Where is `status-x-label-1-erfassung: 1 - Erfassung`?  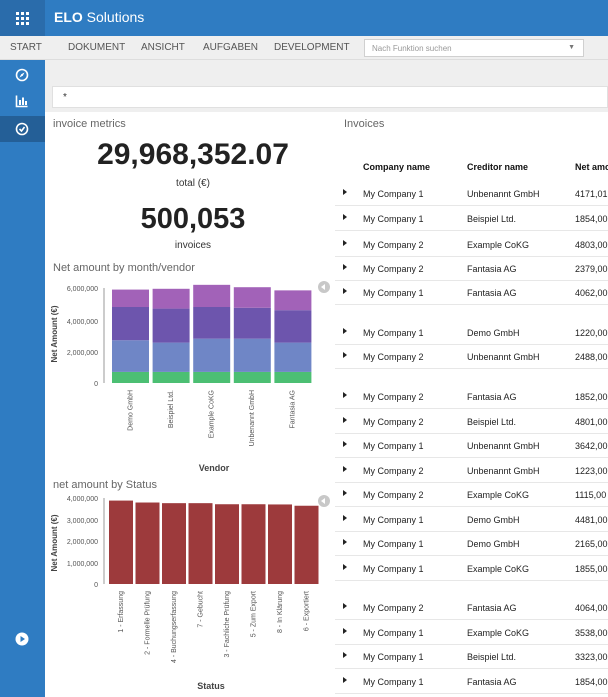
status-x-label-1-erfassung: 1 - Erfassung is located at coordinates (121, 612).